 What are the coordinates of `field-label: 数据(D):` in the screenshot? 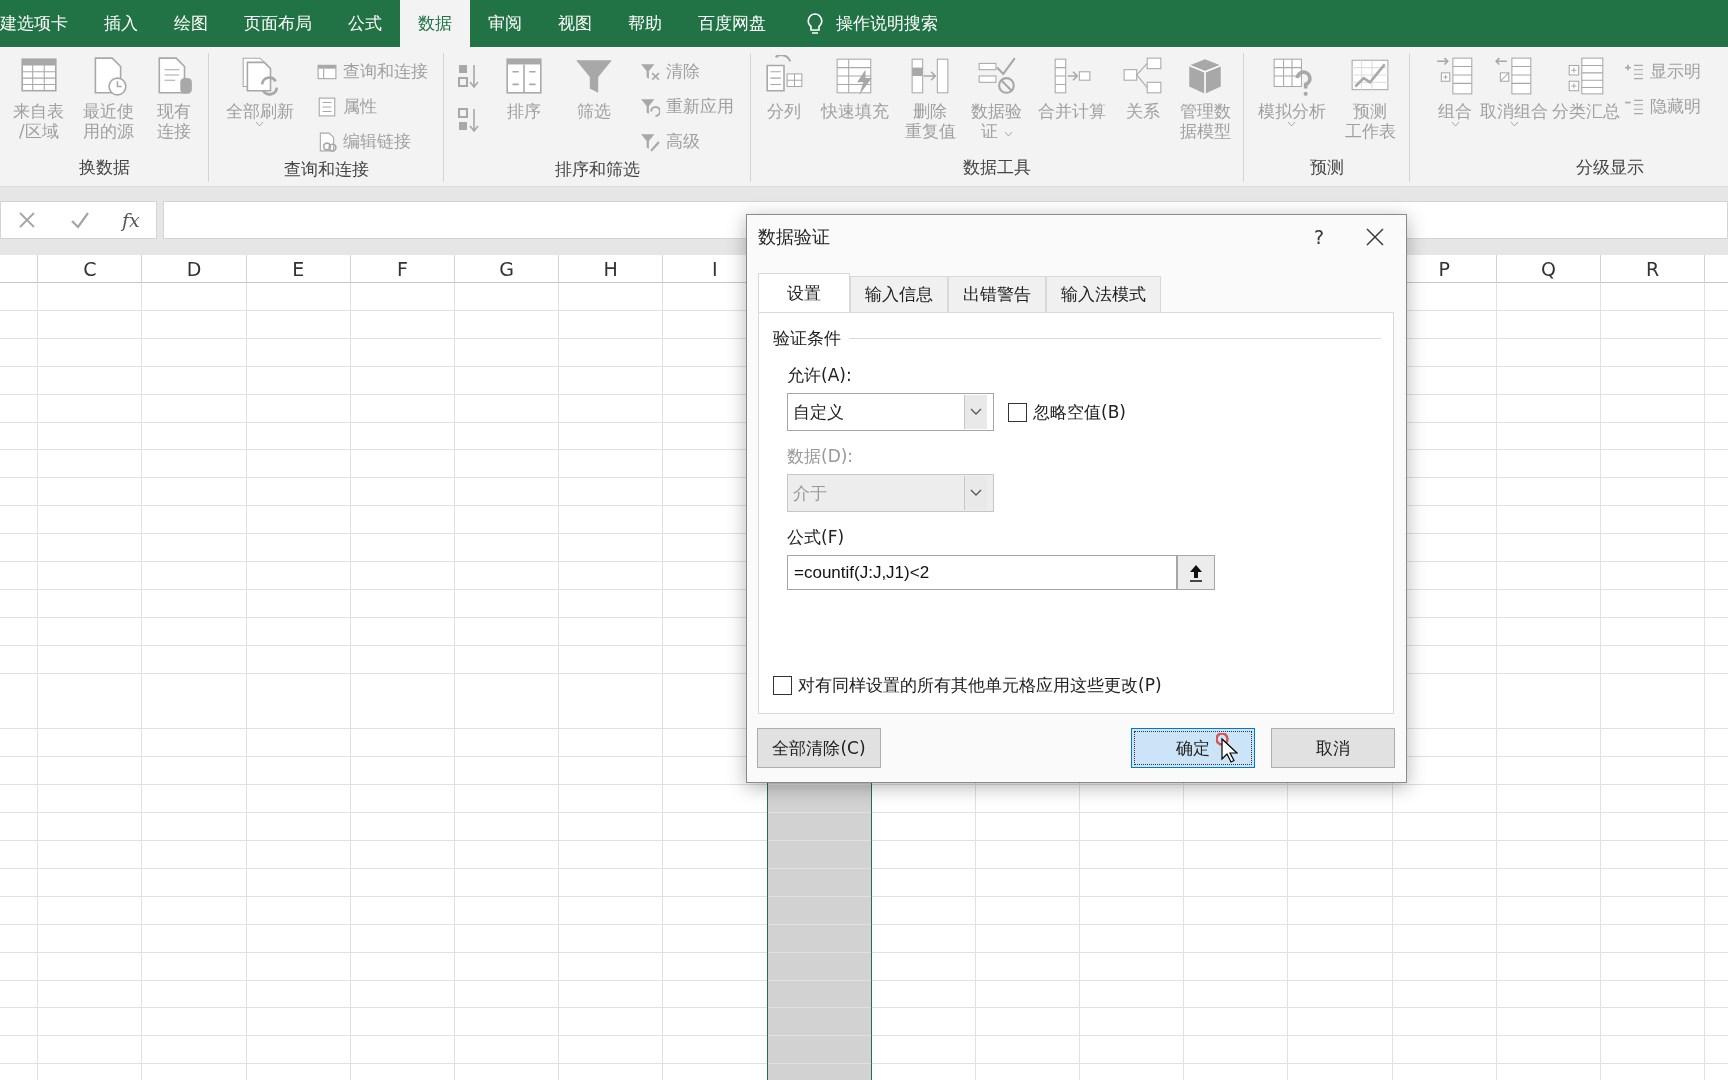 It's located at (820, 456).